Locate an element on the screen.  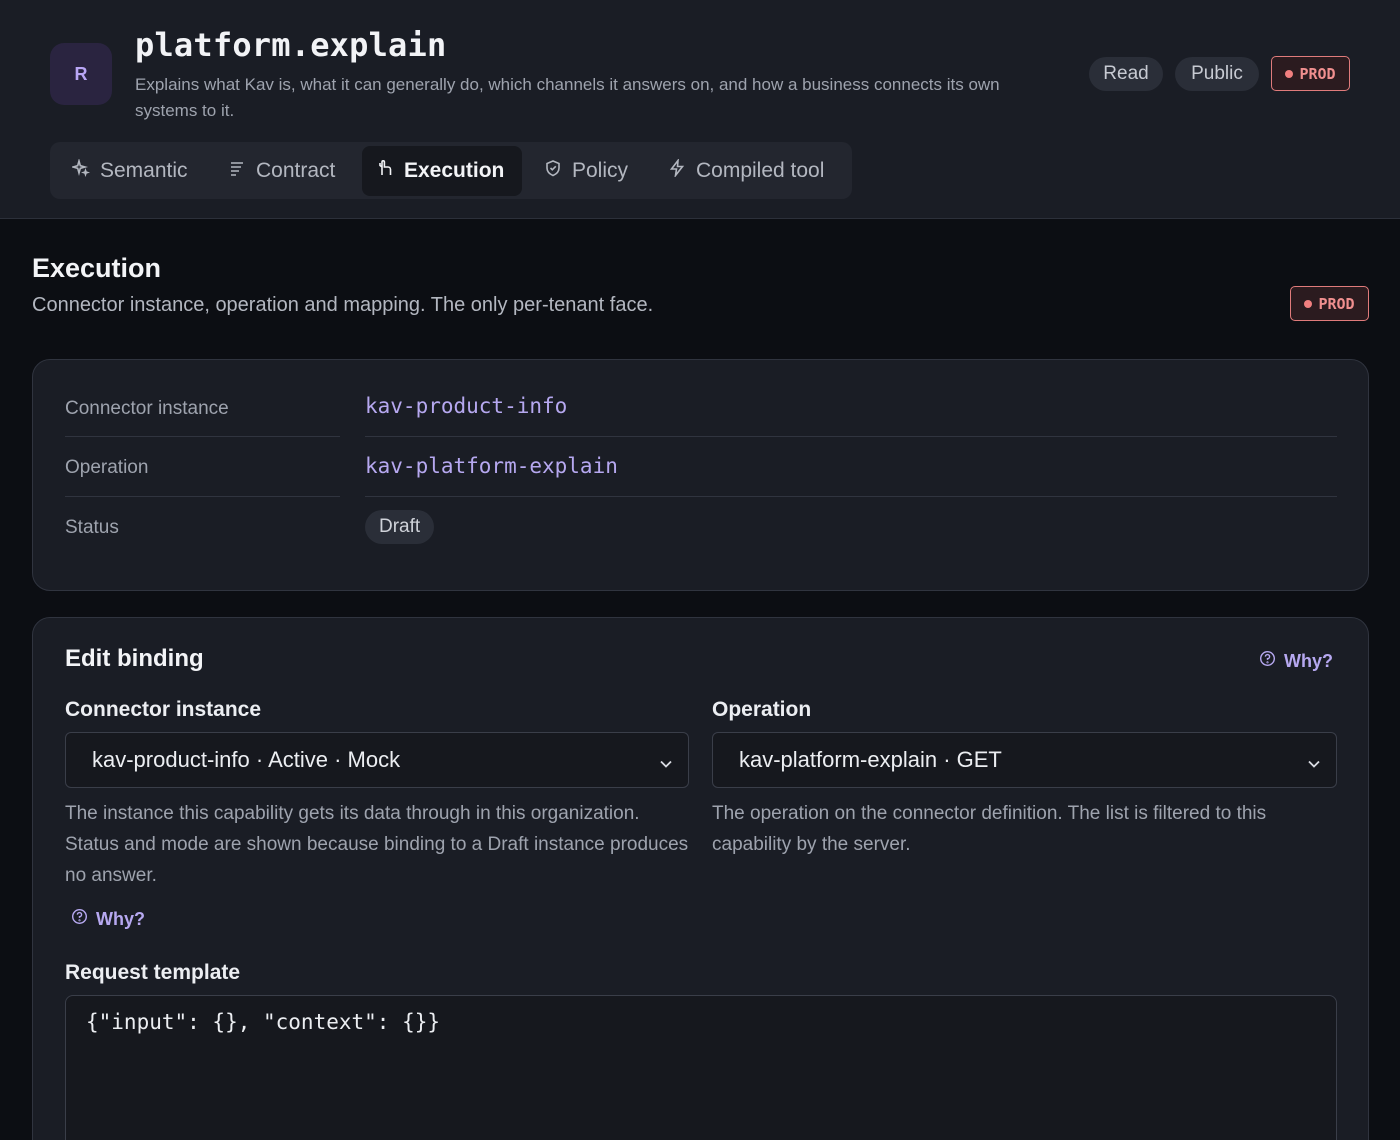
tab-compiled-tool: Compiled tool is located at coordinates (744, 171).